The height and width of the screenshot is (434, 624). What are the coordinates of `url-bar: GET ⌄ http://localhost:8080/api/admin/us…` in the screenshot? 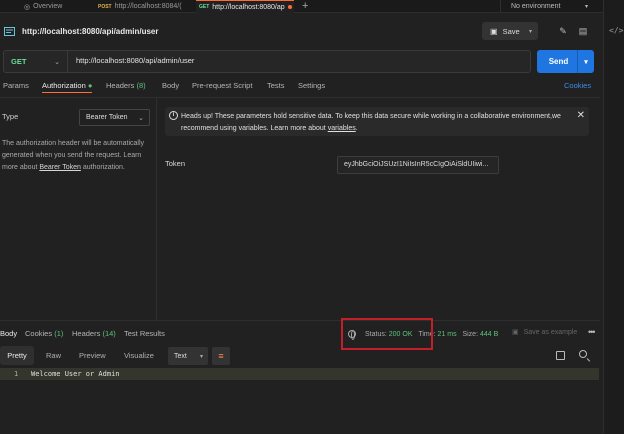 It's located at (267, 61).